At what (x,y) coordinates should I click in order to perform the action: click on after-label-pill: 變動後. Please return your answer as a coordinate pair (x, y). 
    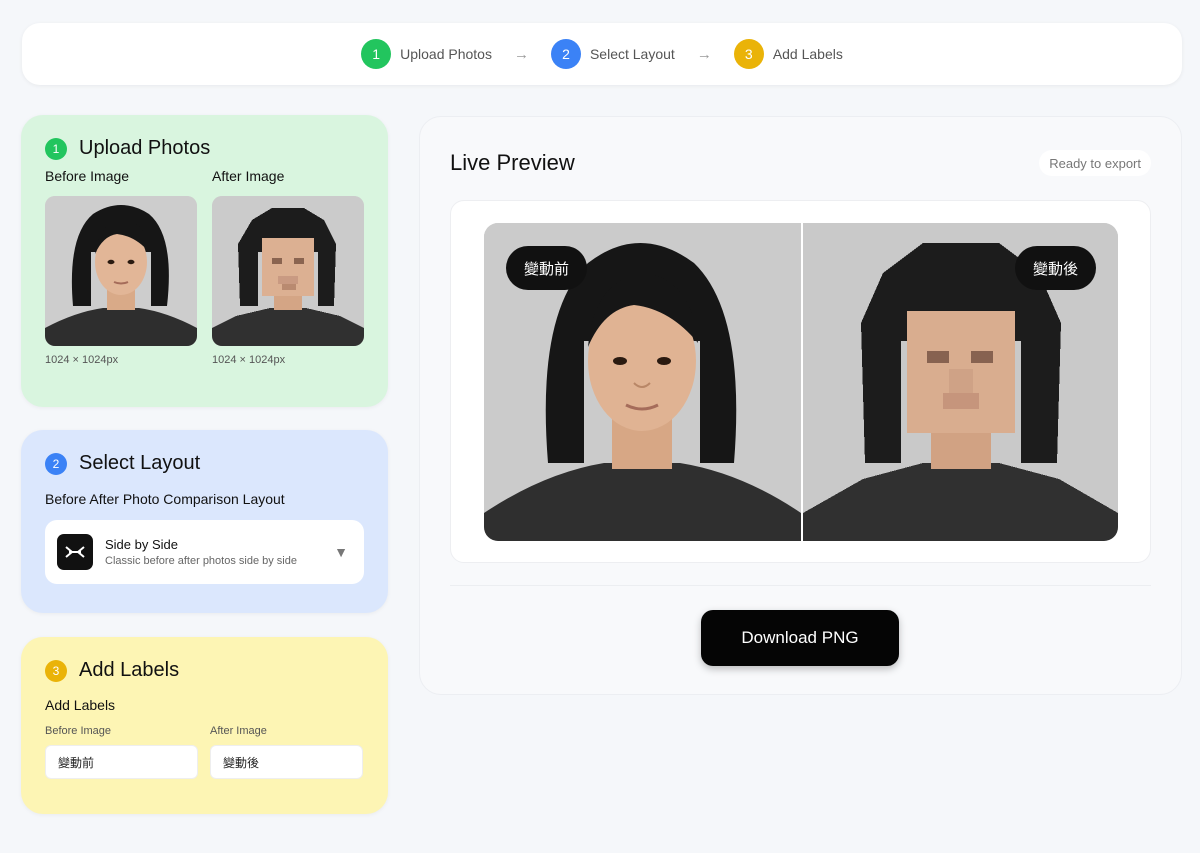
    Looking at the image, I should click on (1055, 268).